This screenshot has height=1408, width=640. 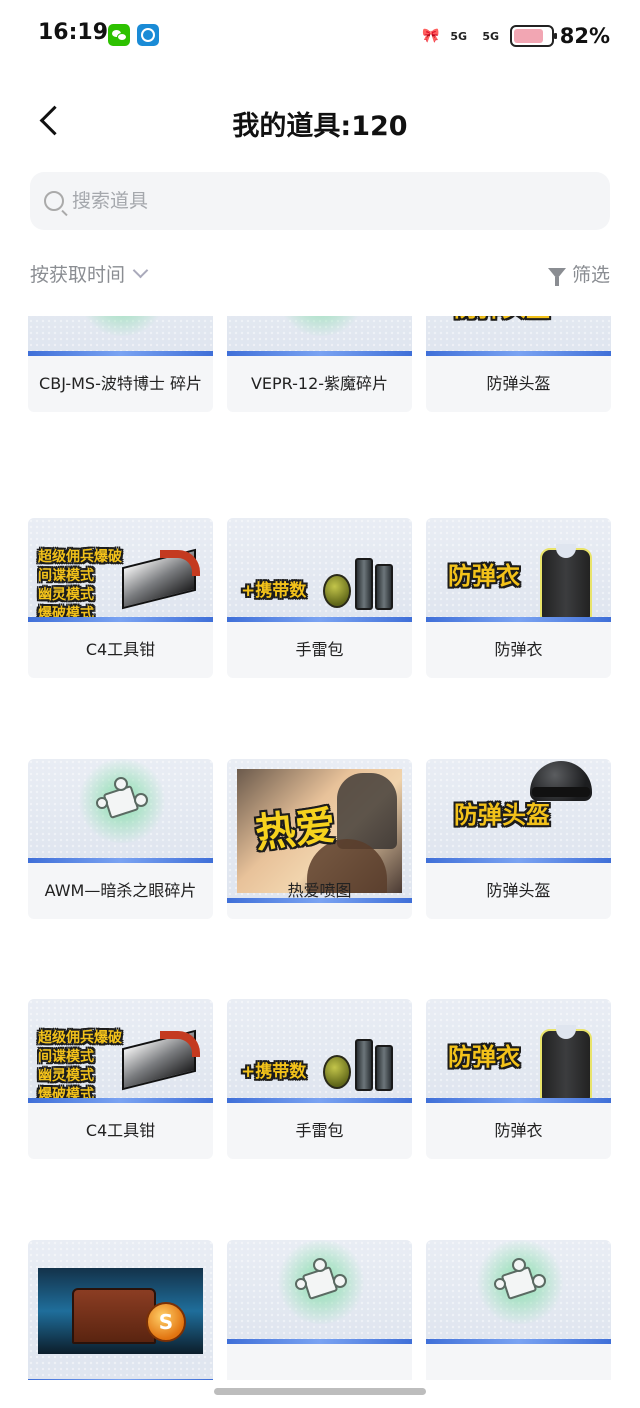 I want to click on battery-percent: 82%, so click(x=584, y=36).